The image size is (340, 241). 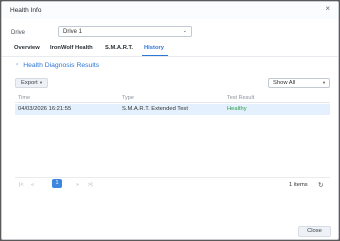 I want to click on close-icon: ×, so click(x=327, y=9).